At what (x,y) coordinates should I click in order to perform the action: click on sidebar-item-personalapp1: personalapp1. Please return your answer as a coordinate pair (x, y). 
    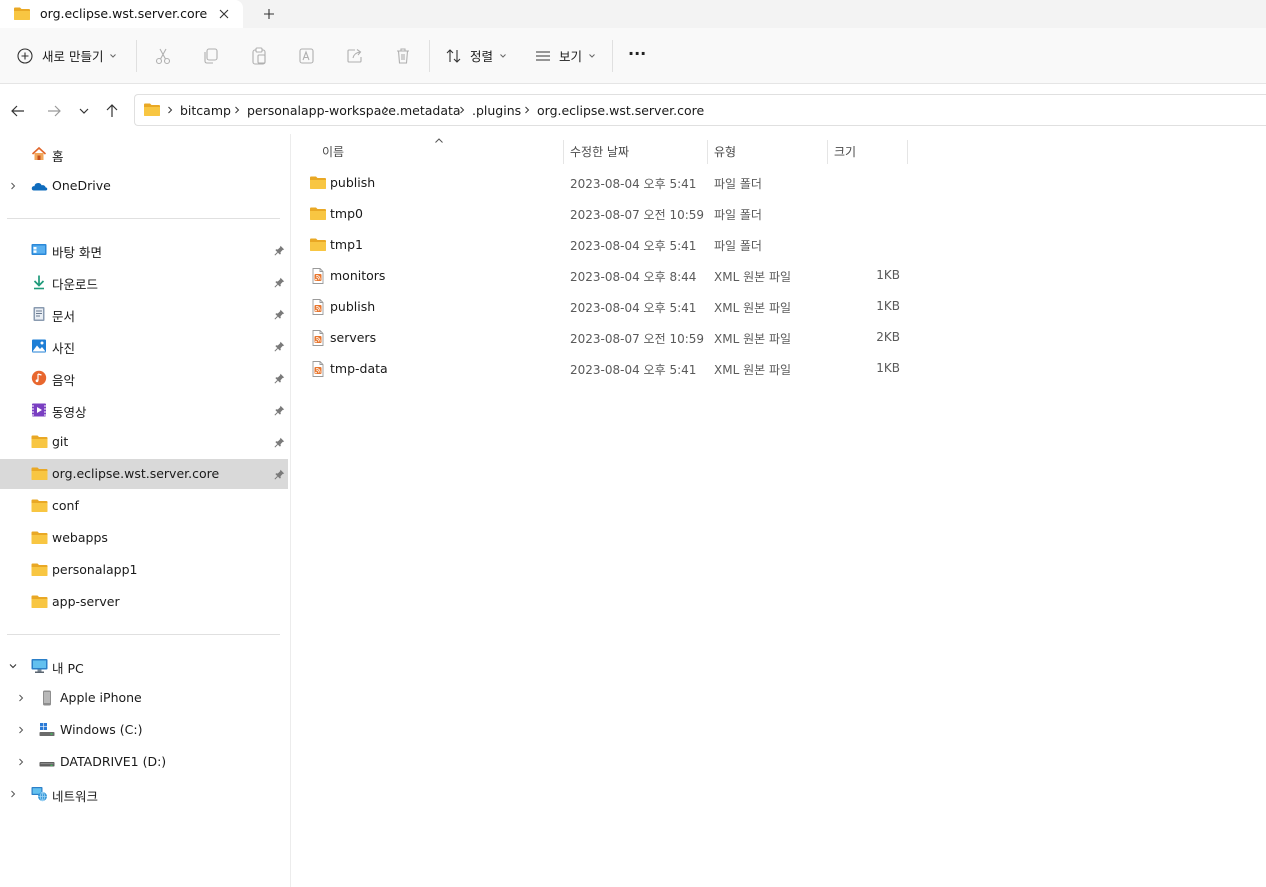
    Looking at the image, I should click on (144, 570).